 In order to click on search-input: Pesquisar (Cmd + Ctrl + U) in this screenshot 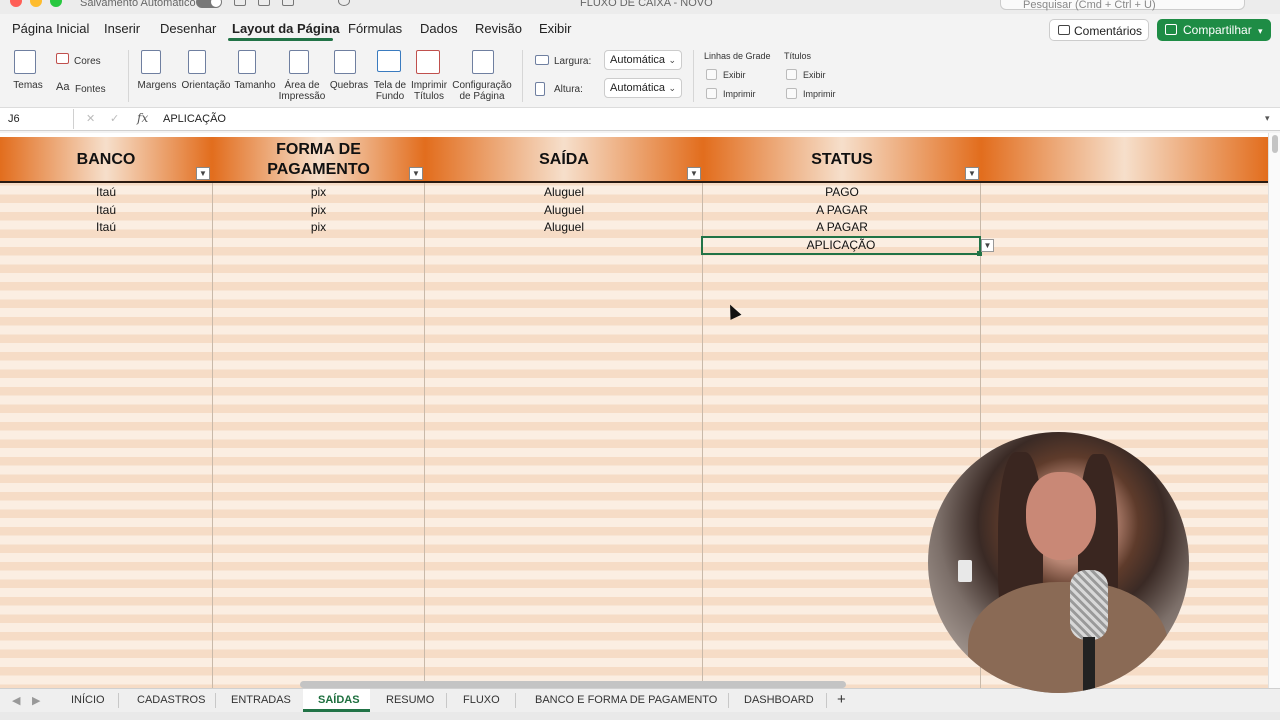, I will do `click(1122, 5)`.